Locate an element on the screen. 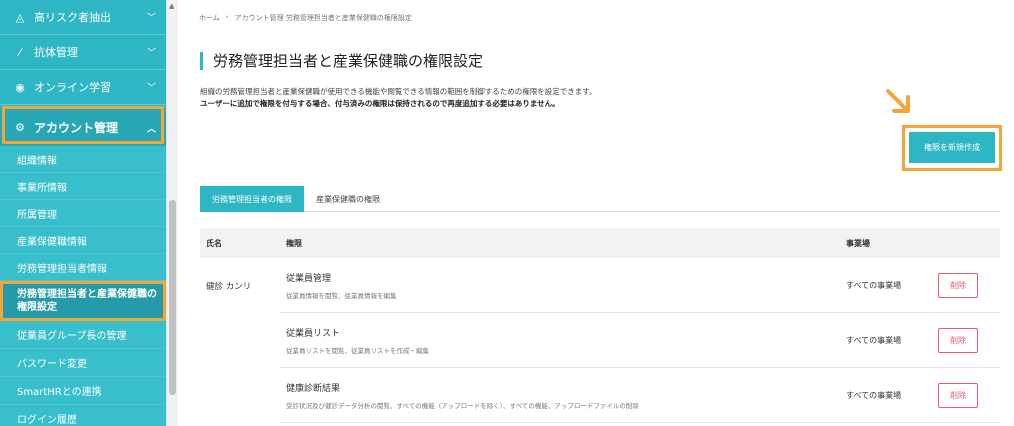 This screenshot has width=1014, height=426. sidebar-subitem-label: 産業保健職情報 is located at coordinates (52, 242).